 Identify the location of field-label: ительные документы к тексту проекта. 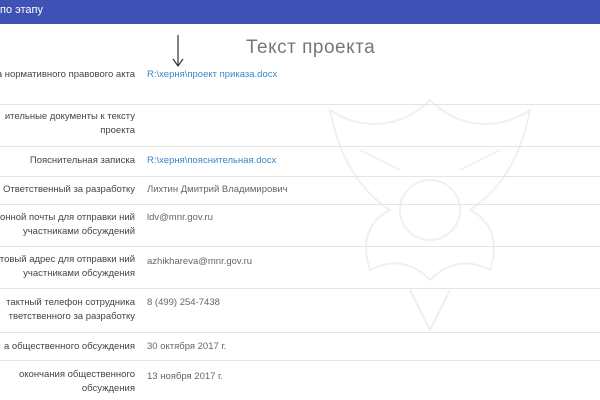
(69, 123).